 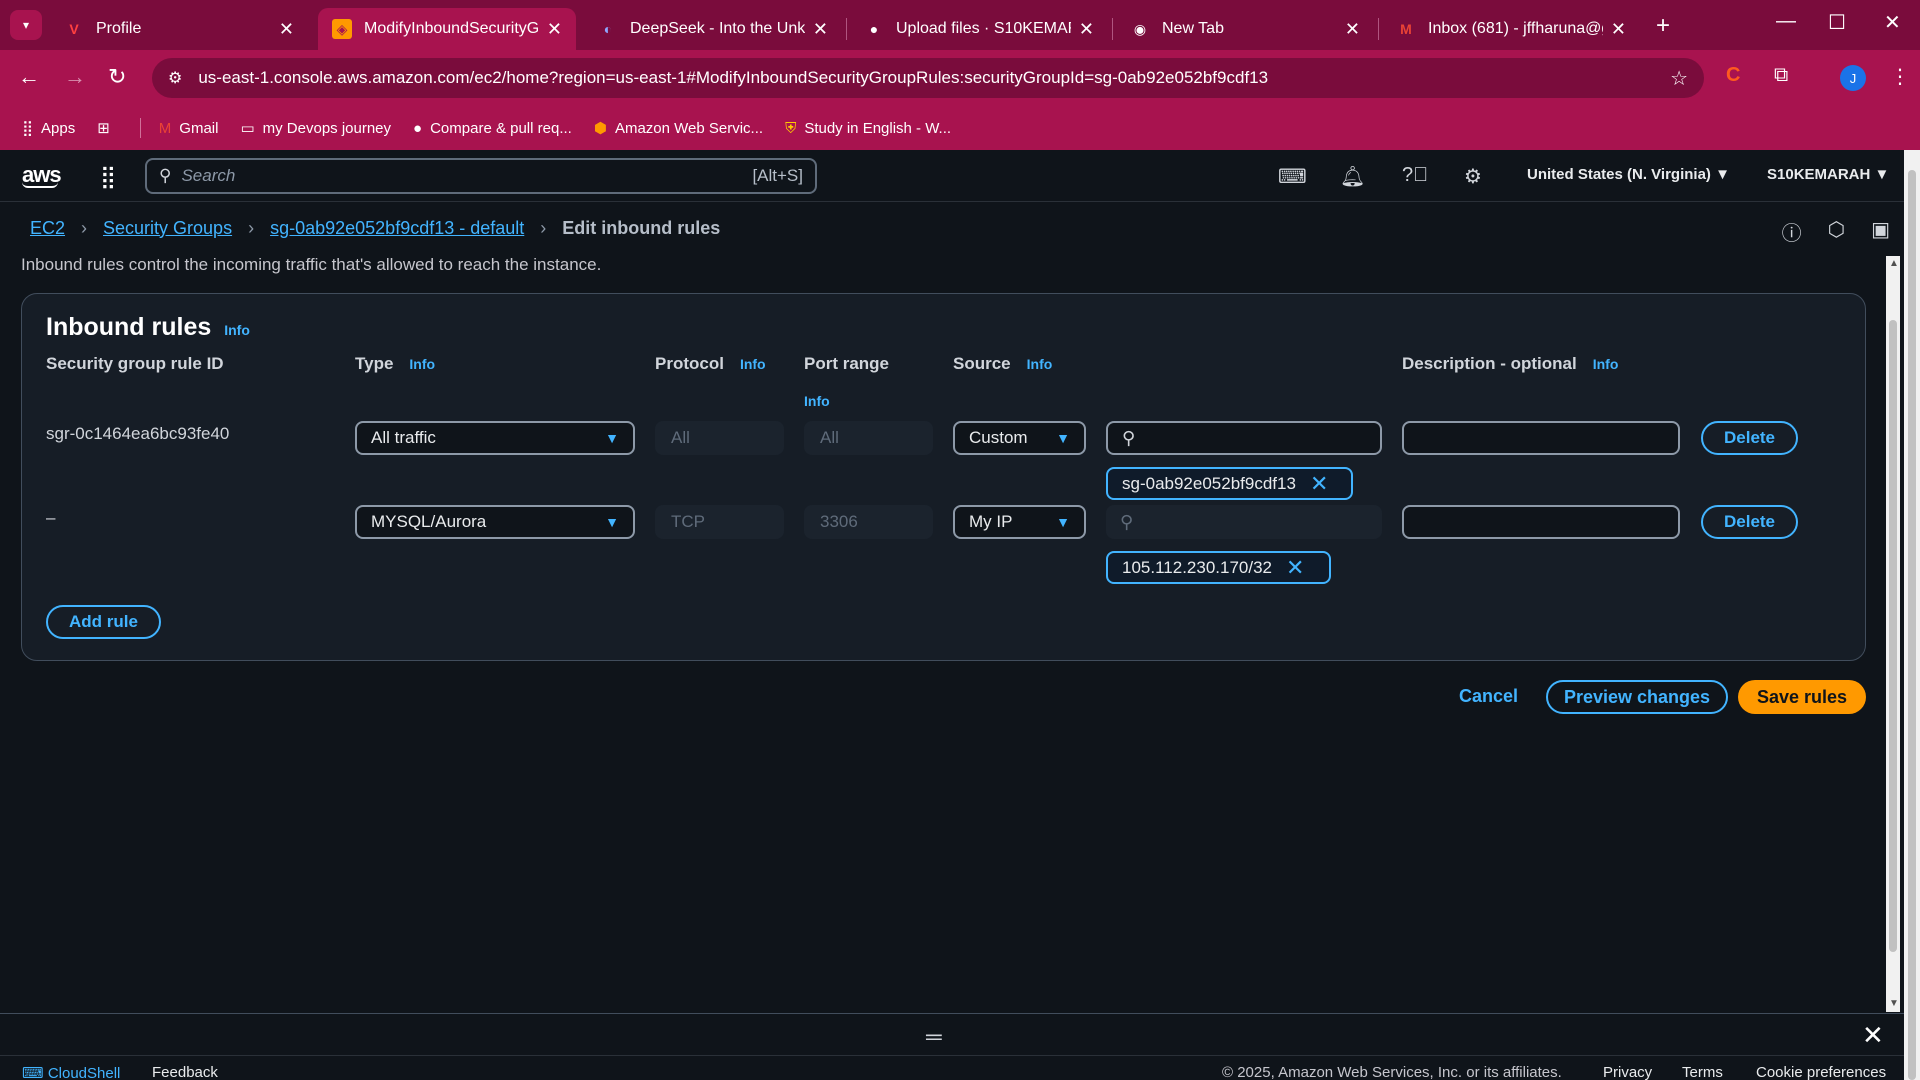 I want to click on type-select: MYSQL/Aurora ▼, so click(x=495, y=522).